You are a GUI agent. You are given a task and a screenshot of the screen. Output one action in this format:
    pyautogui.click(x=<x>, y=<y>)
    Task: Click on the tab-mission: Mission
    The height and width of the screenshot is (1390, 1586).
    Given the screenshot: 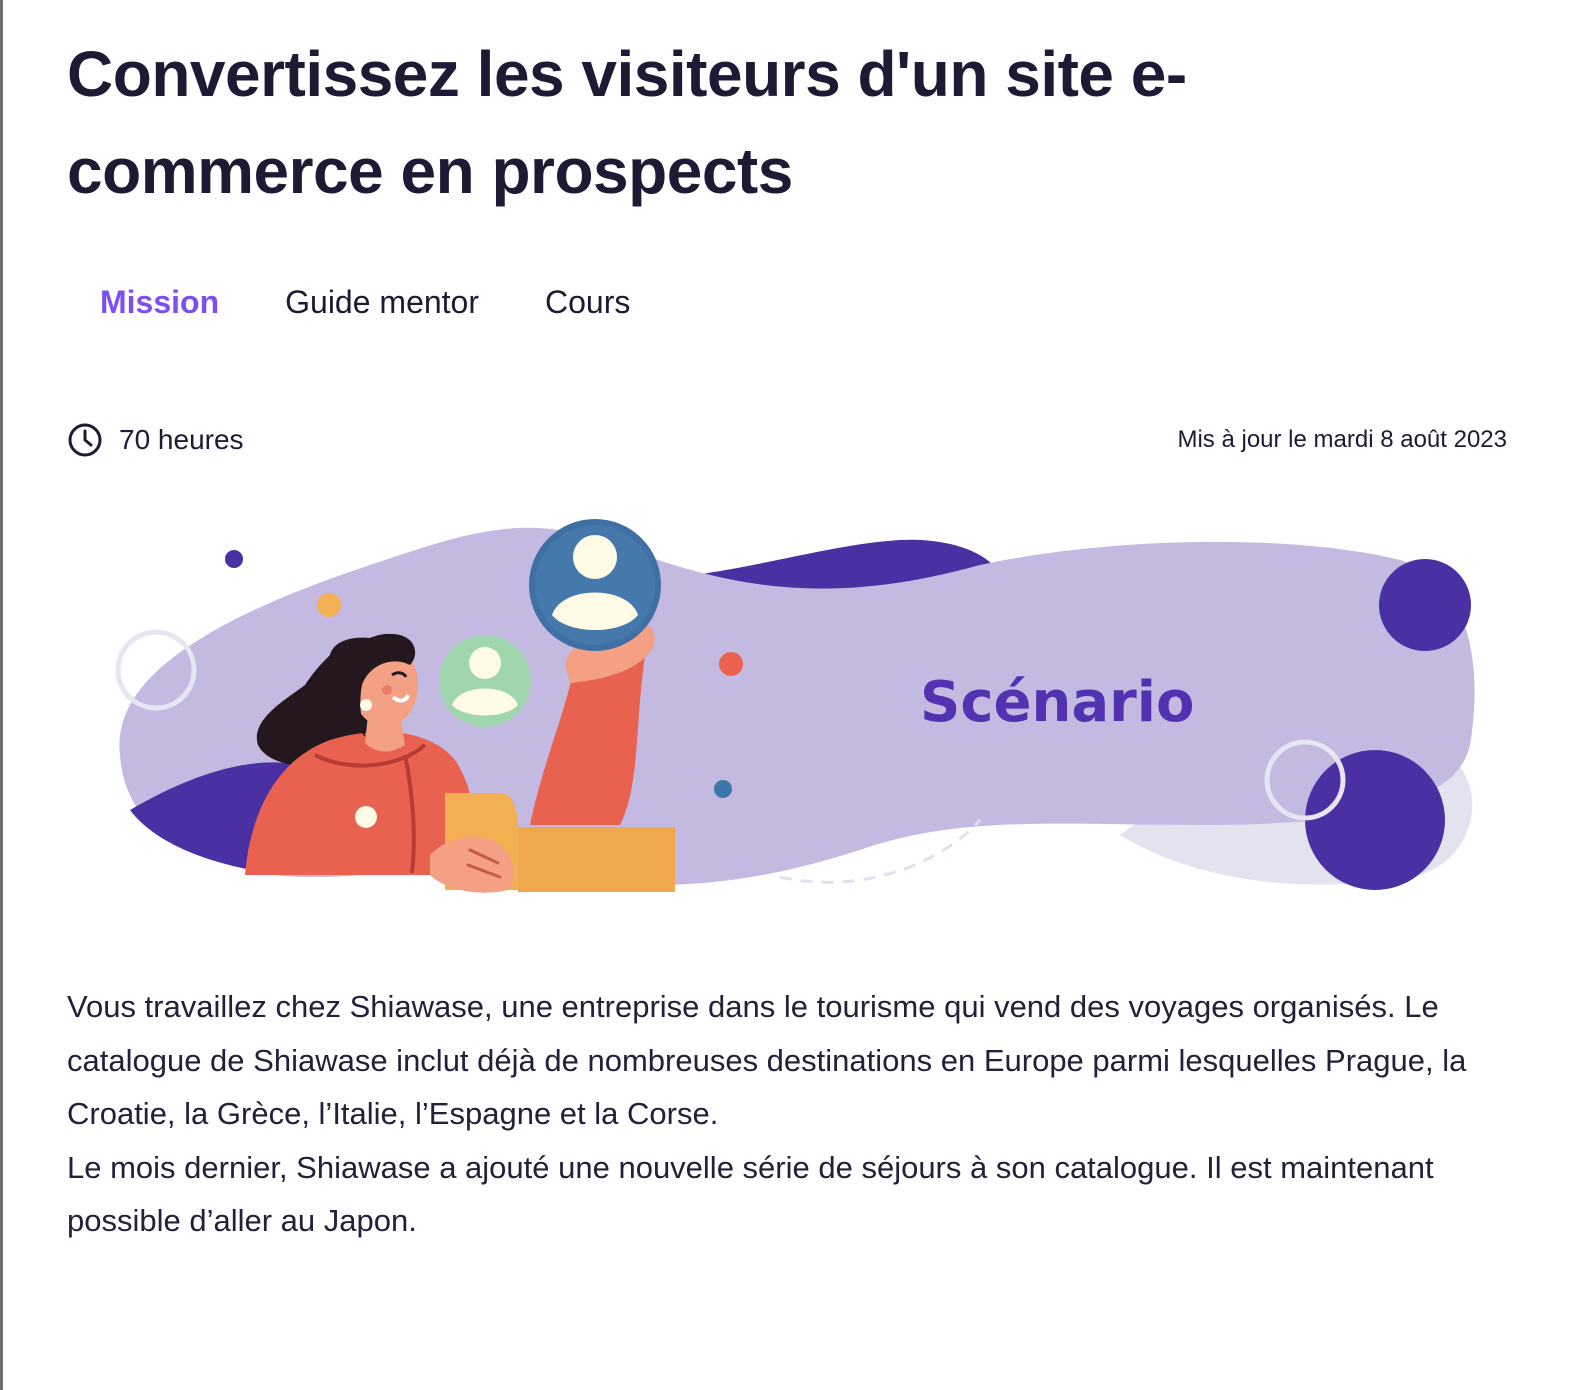 What is the action you would take?
    pyautogui.click(x=159, y=302)
    